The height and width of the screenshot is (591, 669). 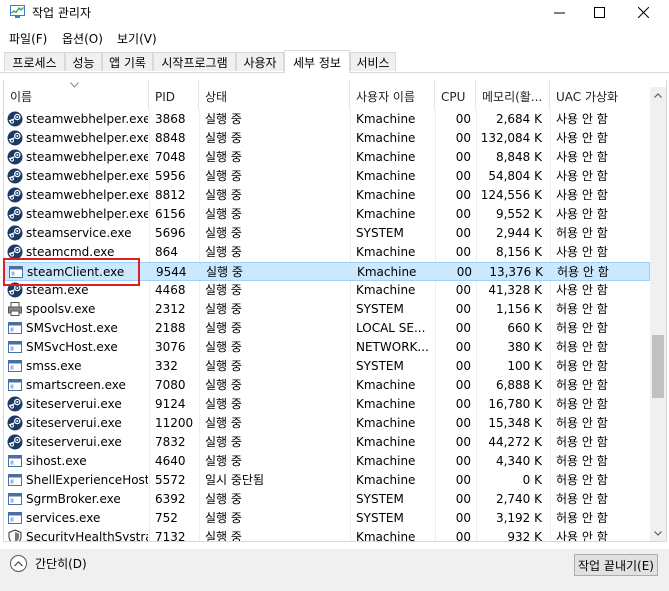 I want to click on tab-performance: 성능, so click(x=83, y=61).